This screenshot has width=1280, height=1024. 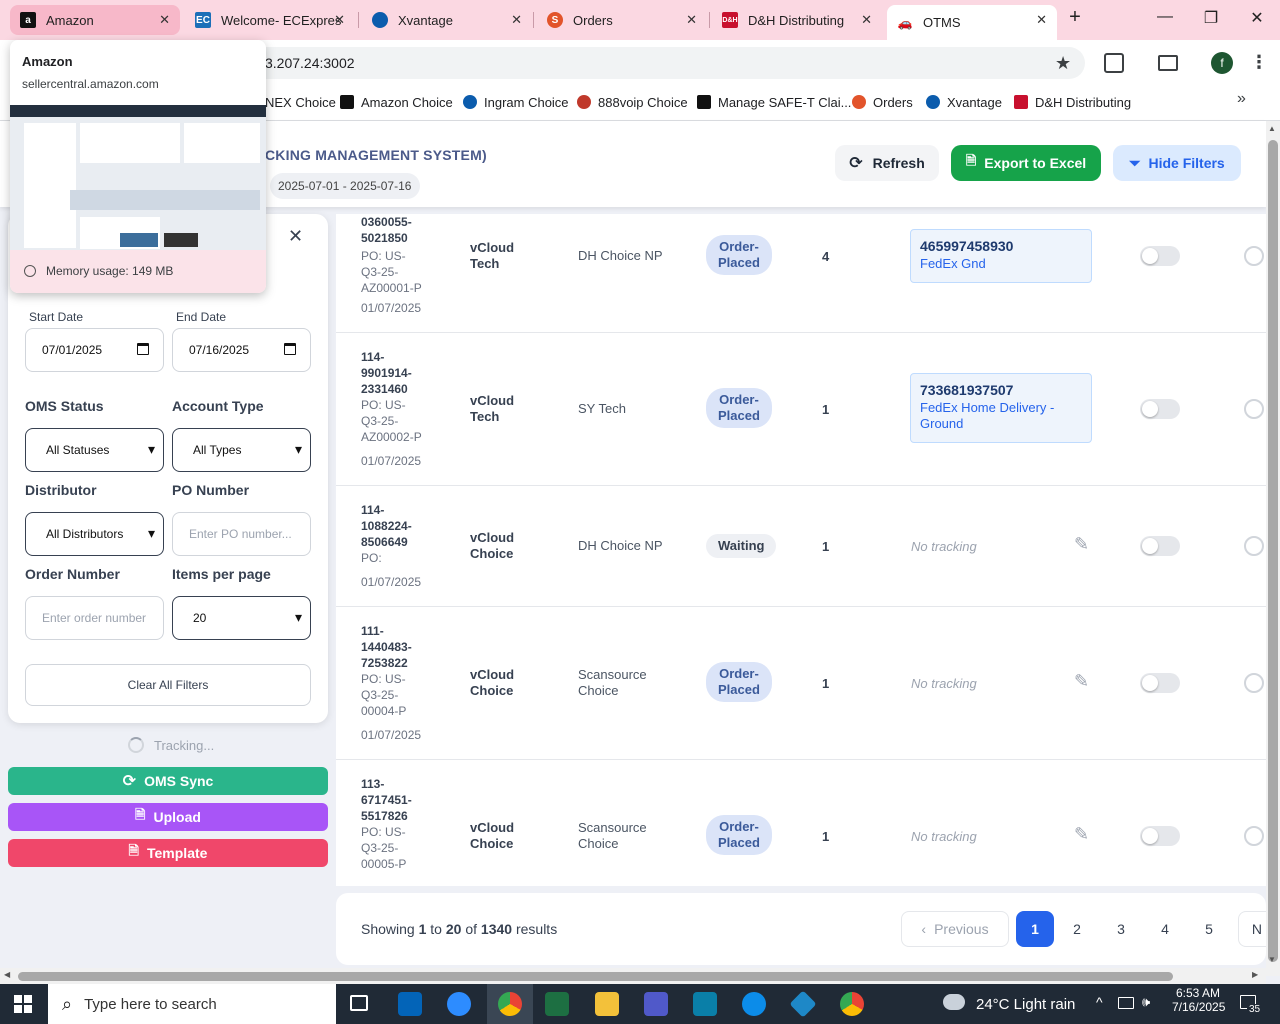 What do you see at coordinates (396, 102) in the screenshot?
I see `bookmark-amazon-choice: Amazon Choice` at bounding box center [396, 102].